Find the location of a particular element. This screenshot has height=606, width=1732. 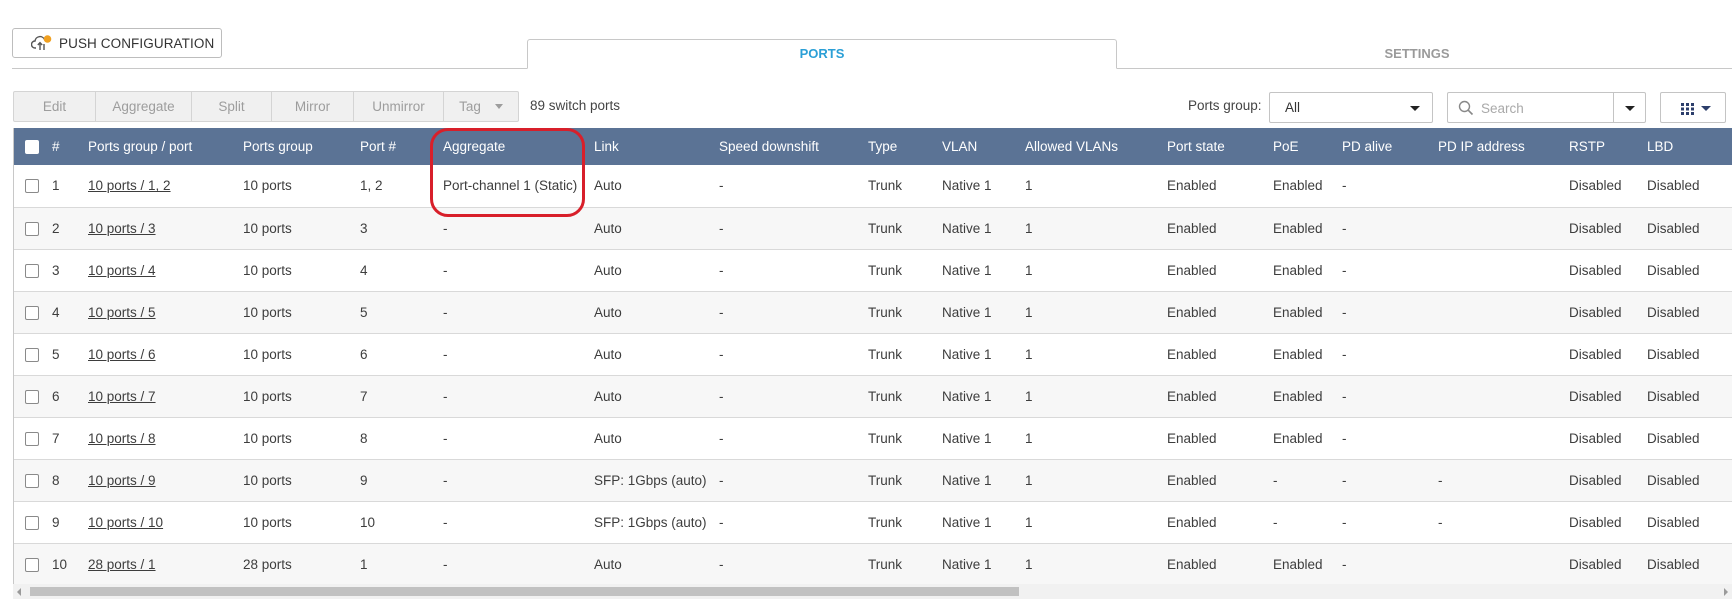

column-header: LBD is located at coordinates (1689, 146).